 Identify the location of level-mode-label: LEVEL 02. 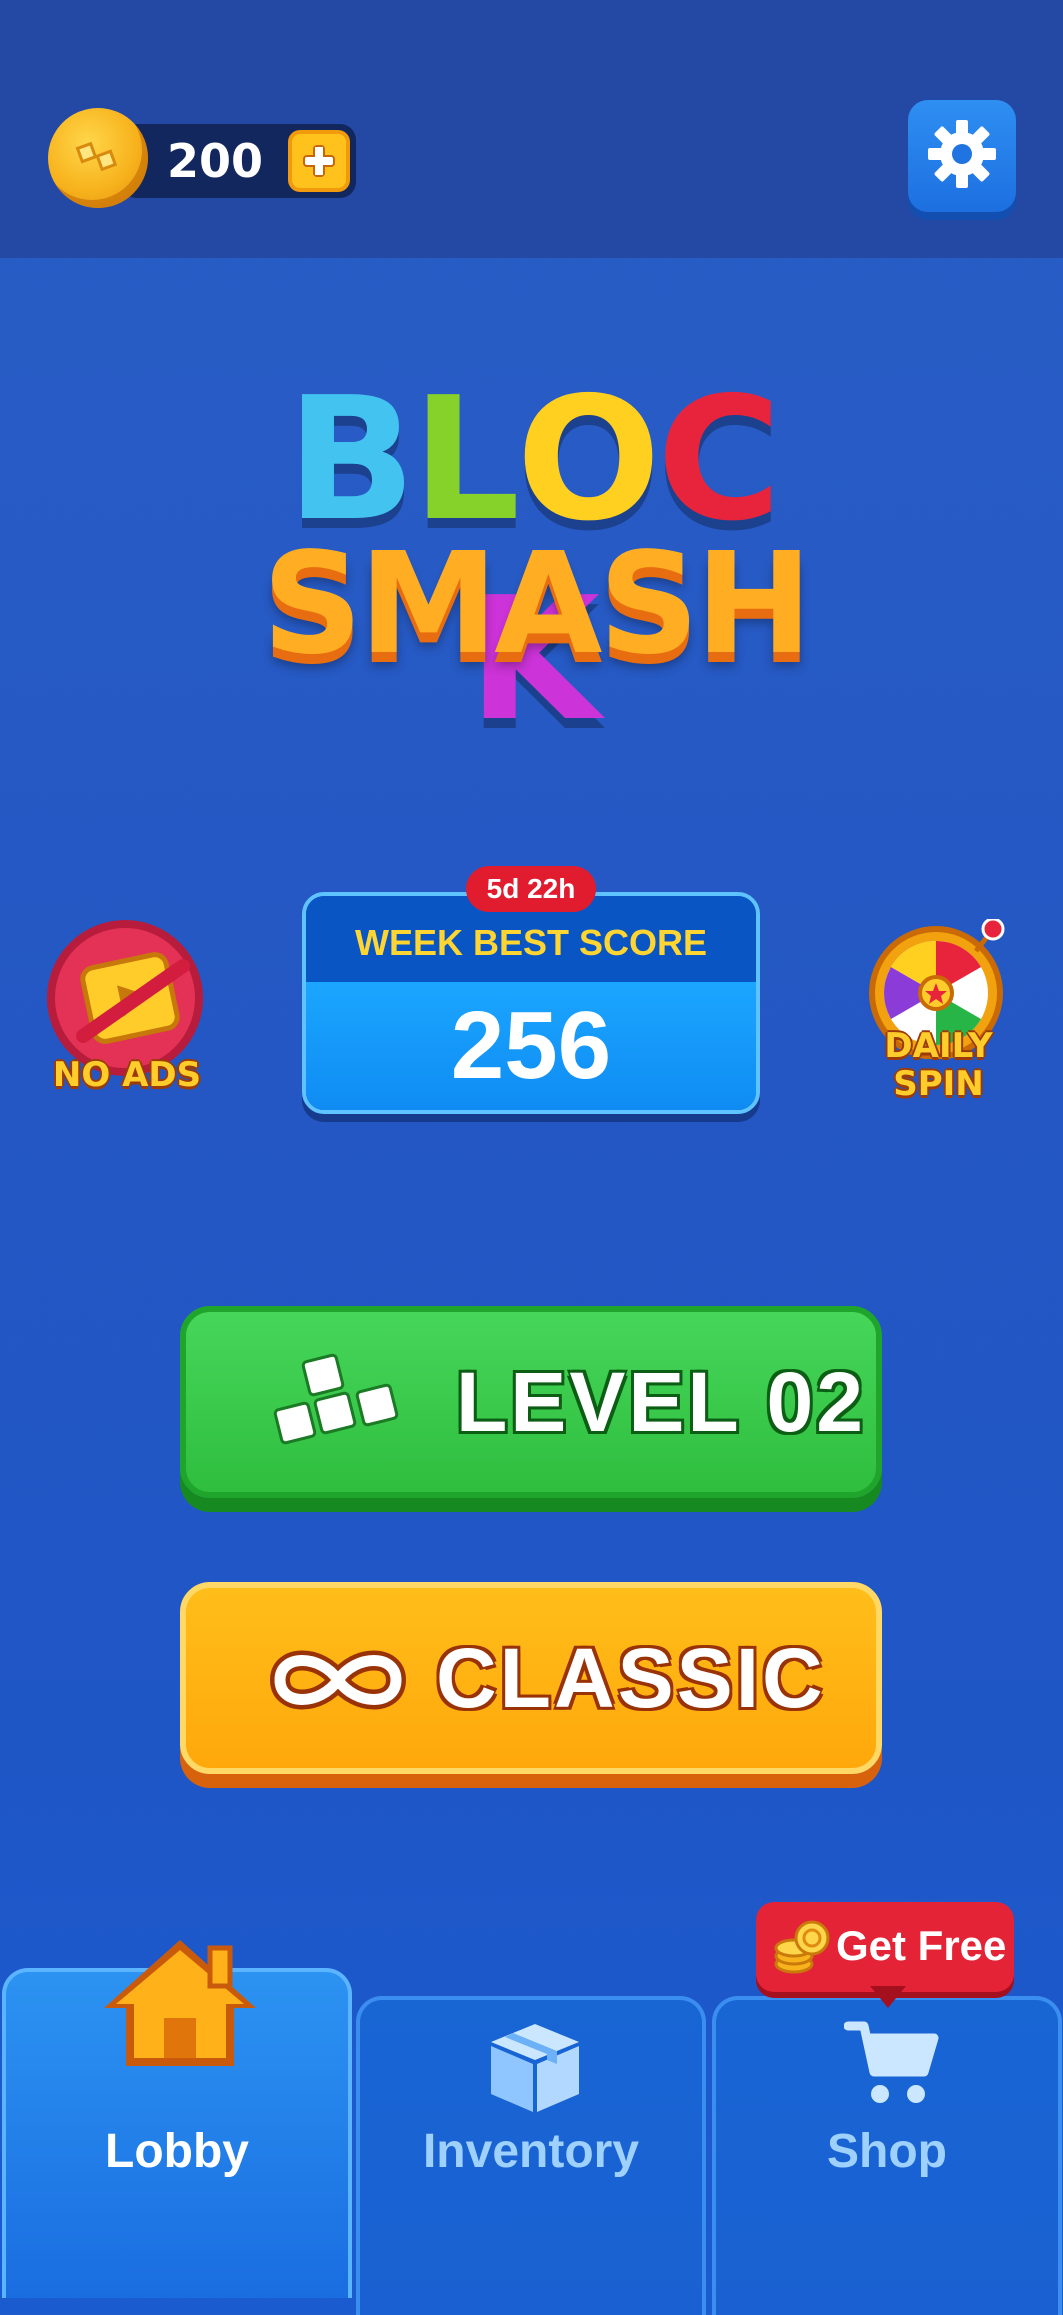
(661, 1402).